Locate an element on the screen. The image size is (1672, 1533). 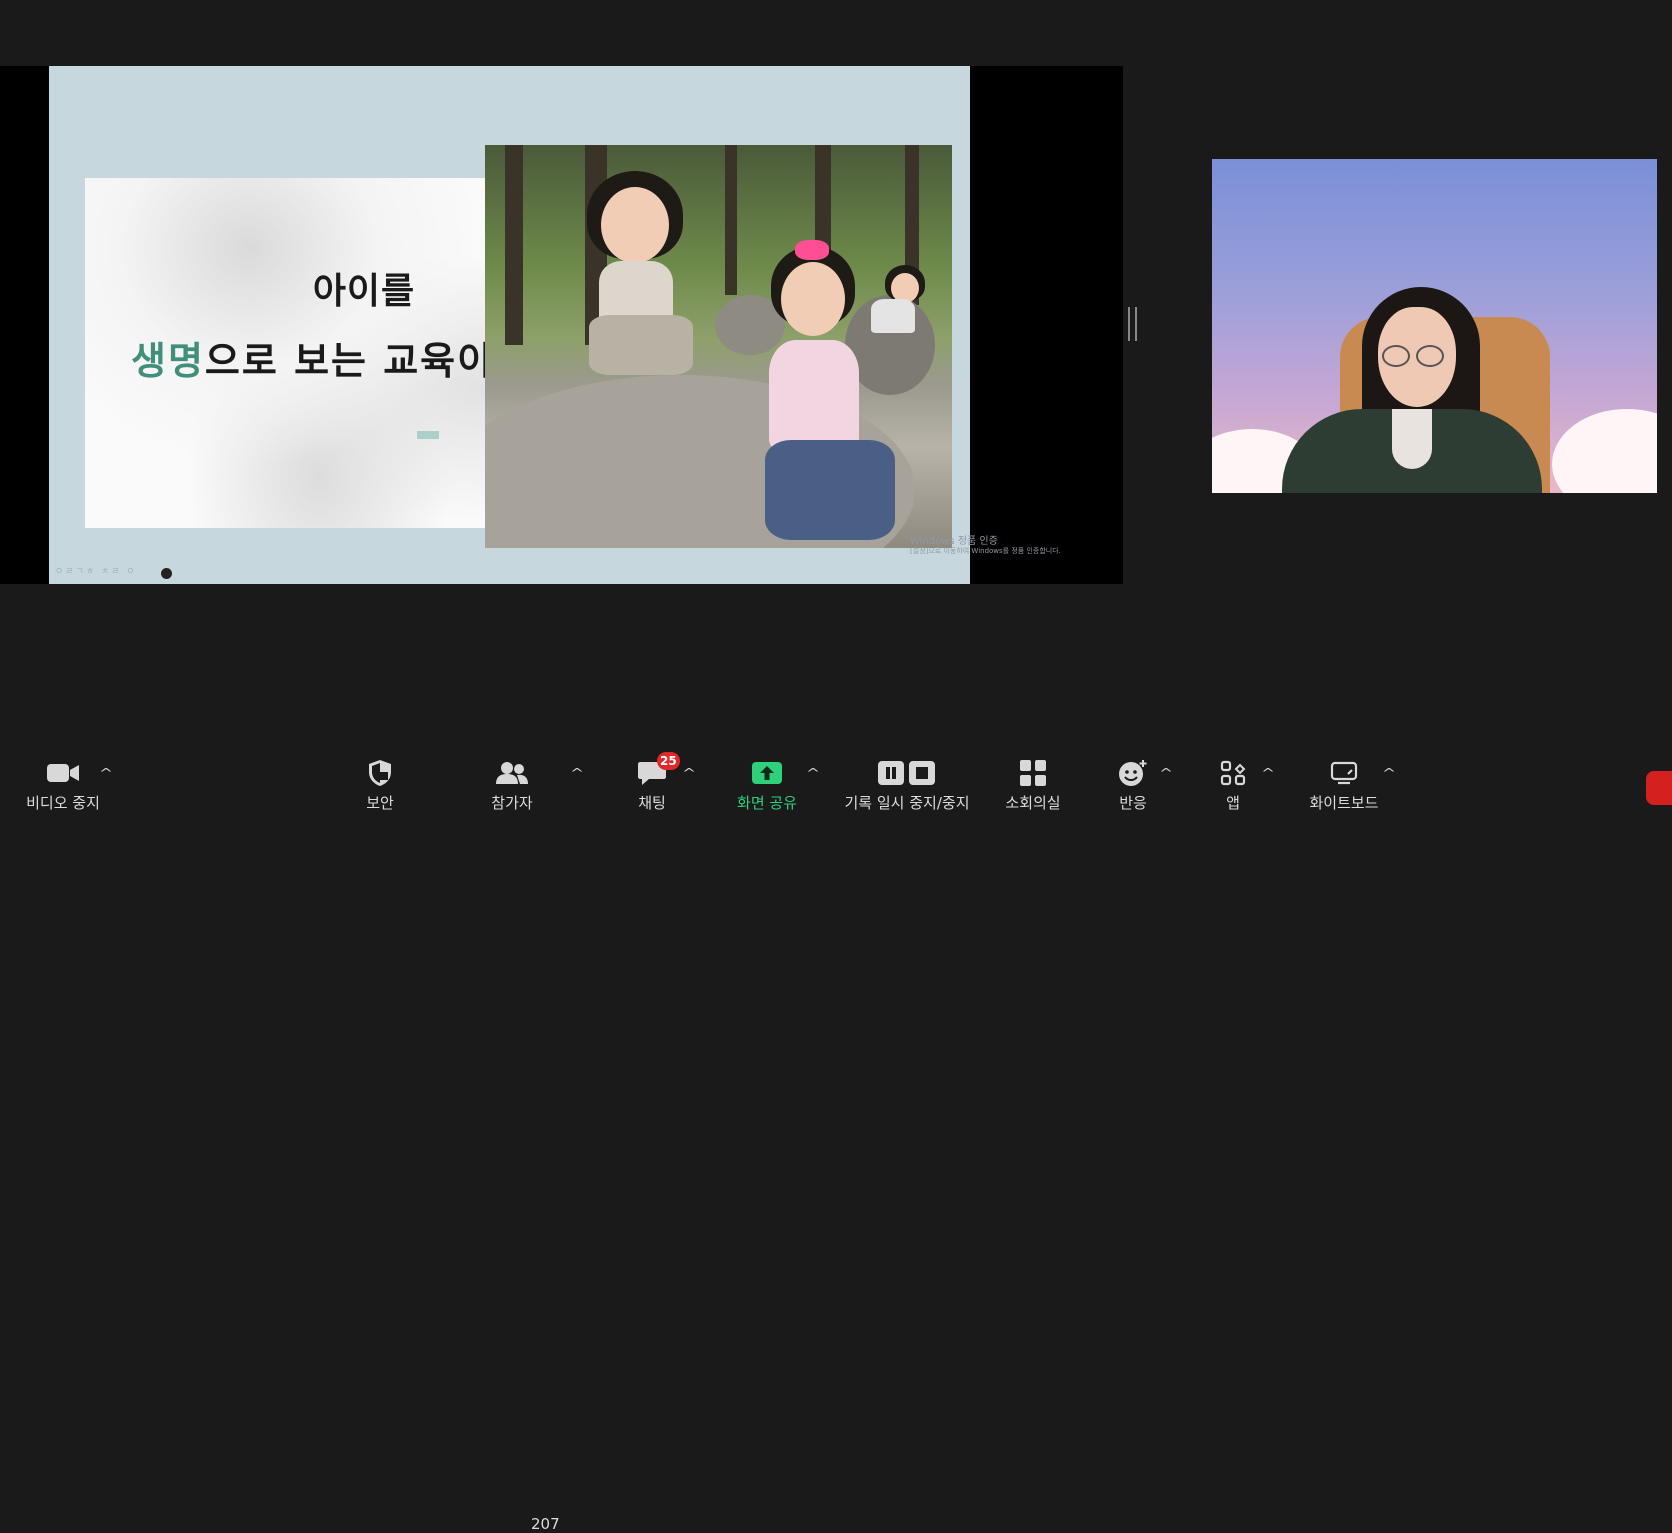
participant-collar is located at coordinates (1412, 439).